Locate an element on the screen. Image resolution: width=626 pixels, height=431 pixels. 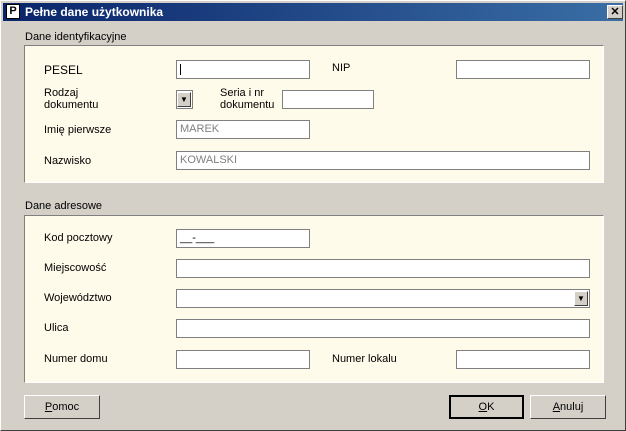
help-button: Pomoc is located at coordinates (62, 407).